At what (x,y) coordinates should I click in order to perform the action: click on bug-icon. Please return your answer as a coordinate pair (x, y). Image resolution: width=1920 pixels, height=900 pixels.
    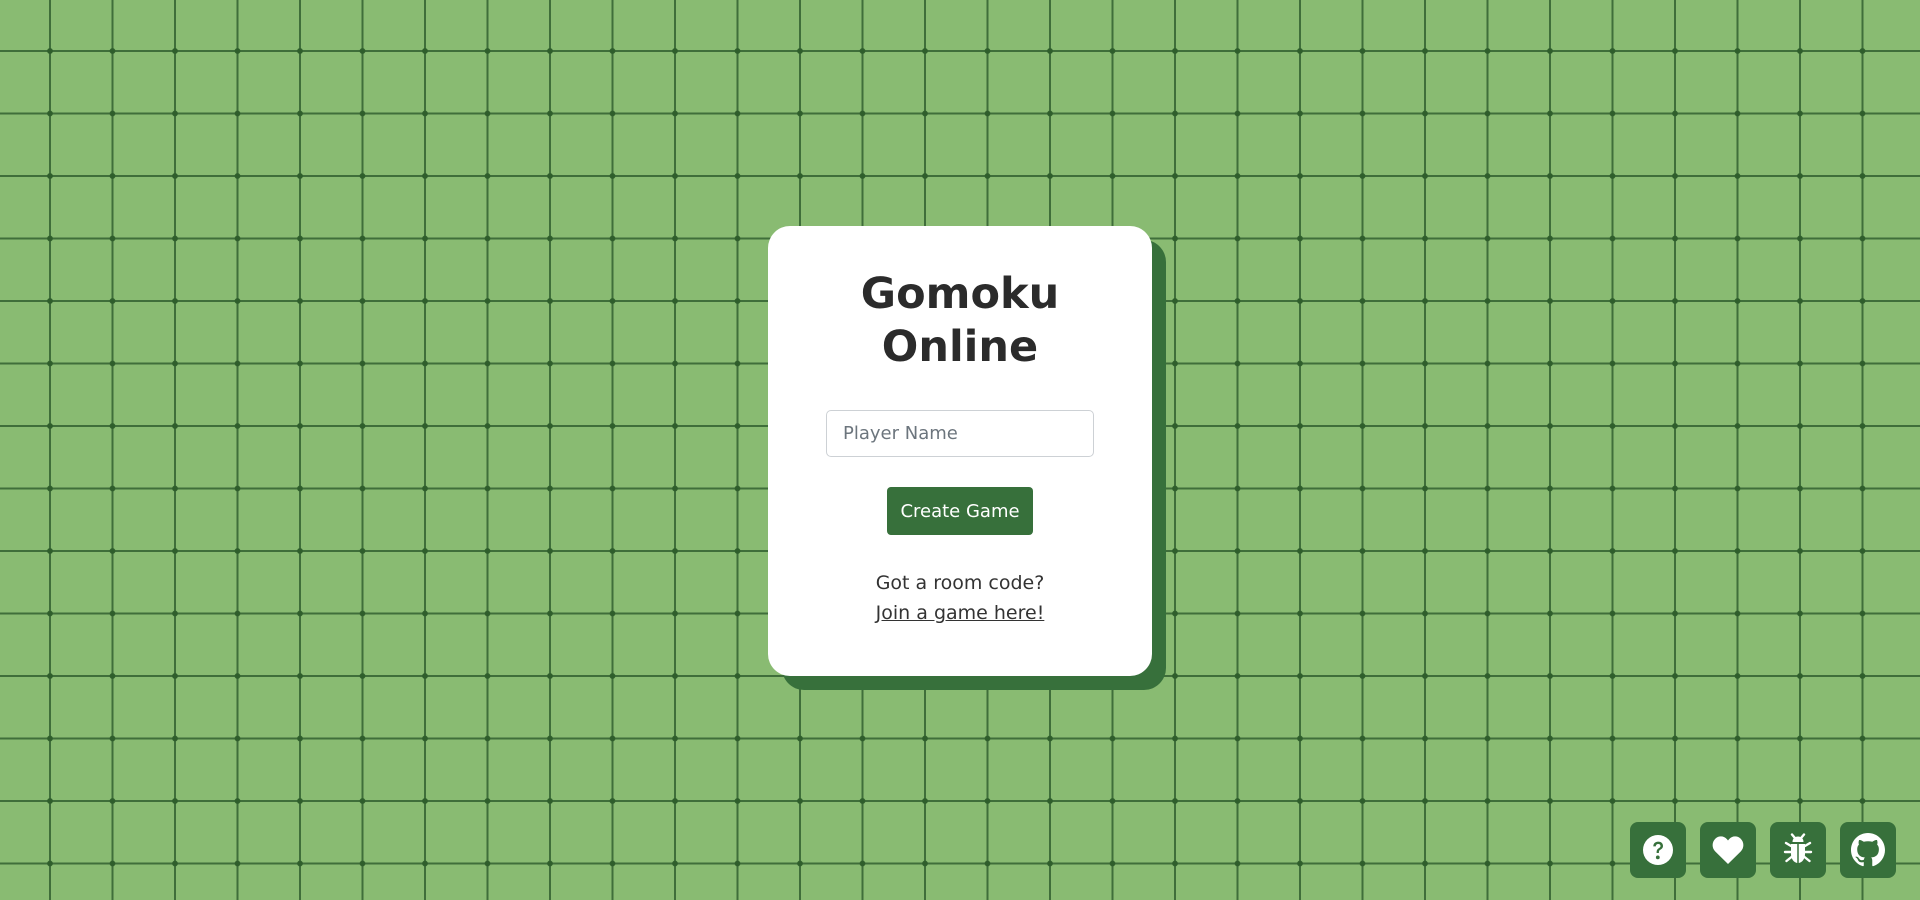
    Looking at the image, I should click on (1798, 848).